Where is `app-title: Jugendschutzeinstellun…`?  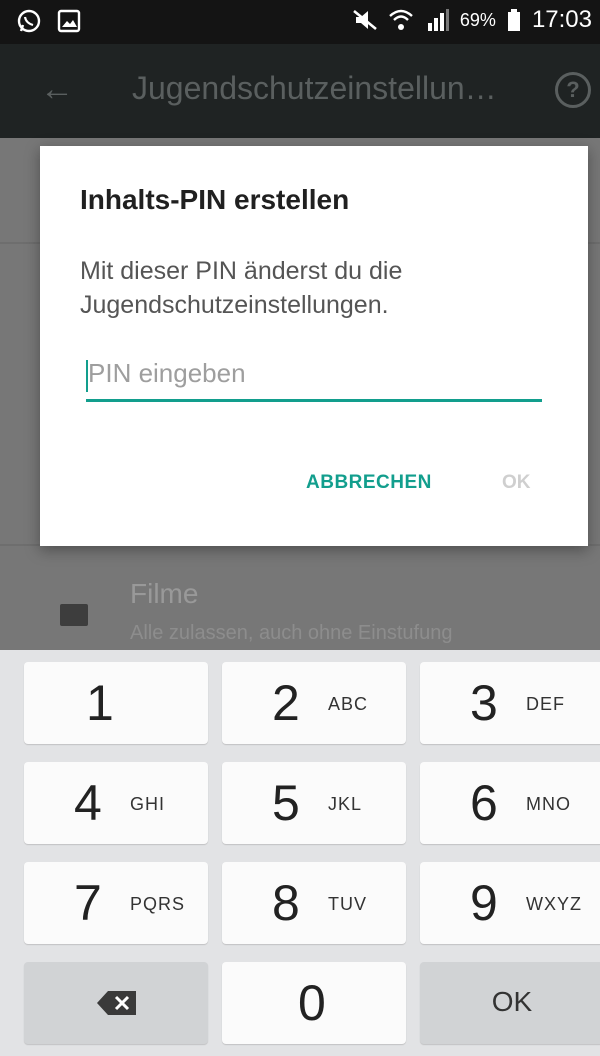 app-title: Jugendschutzeinstellun… is located at coordinates (314, 88).